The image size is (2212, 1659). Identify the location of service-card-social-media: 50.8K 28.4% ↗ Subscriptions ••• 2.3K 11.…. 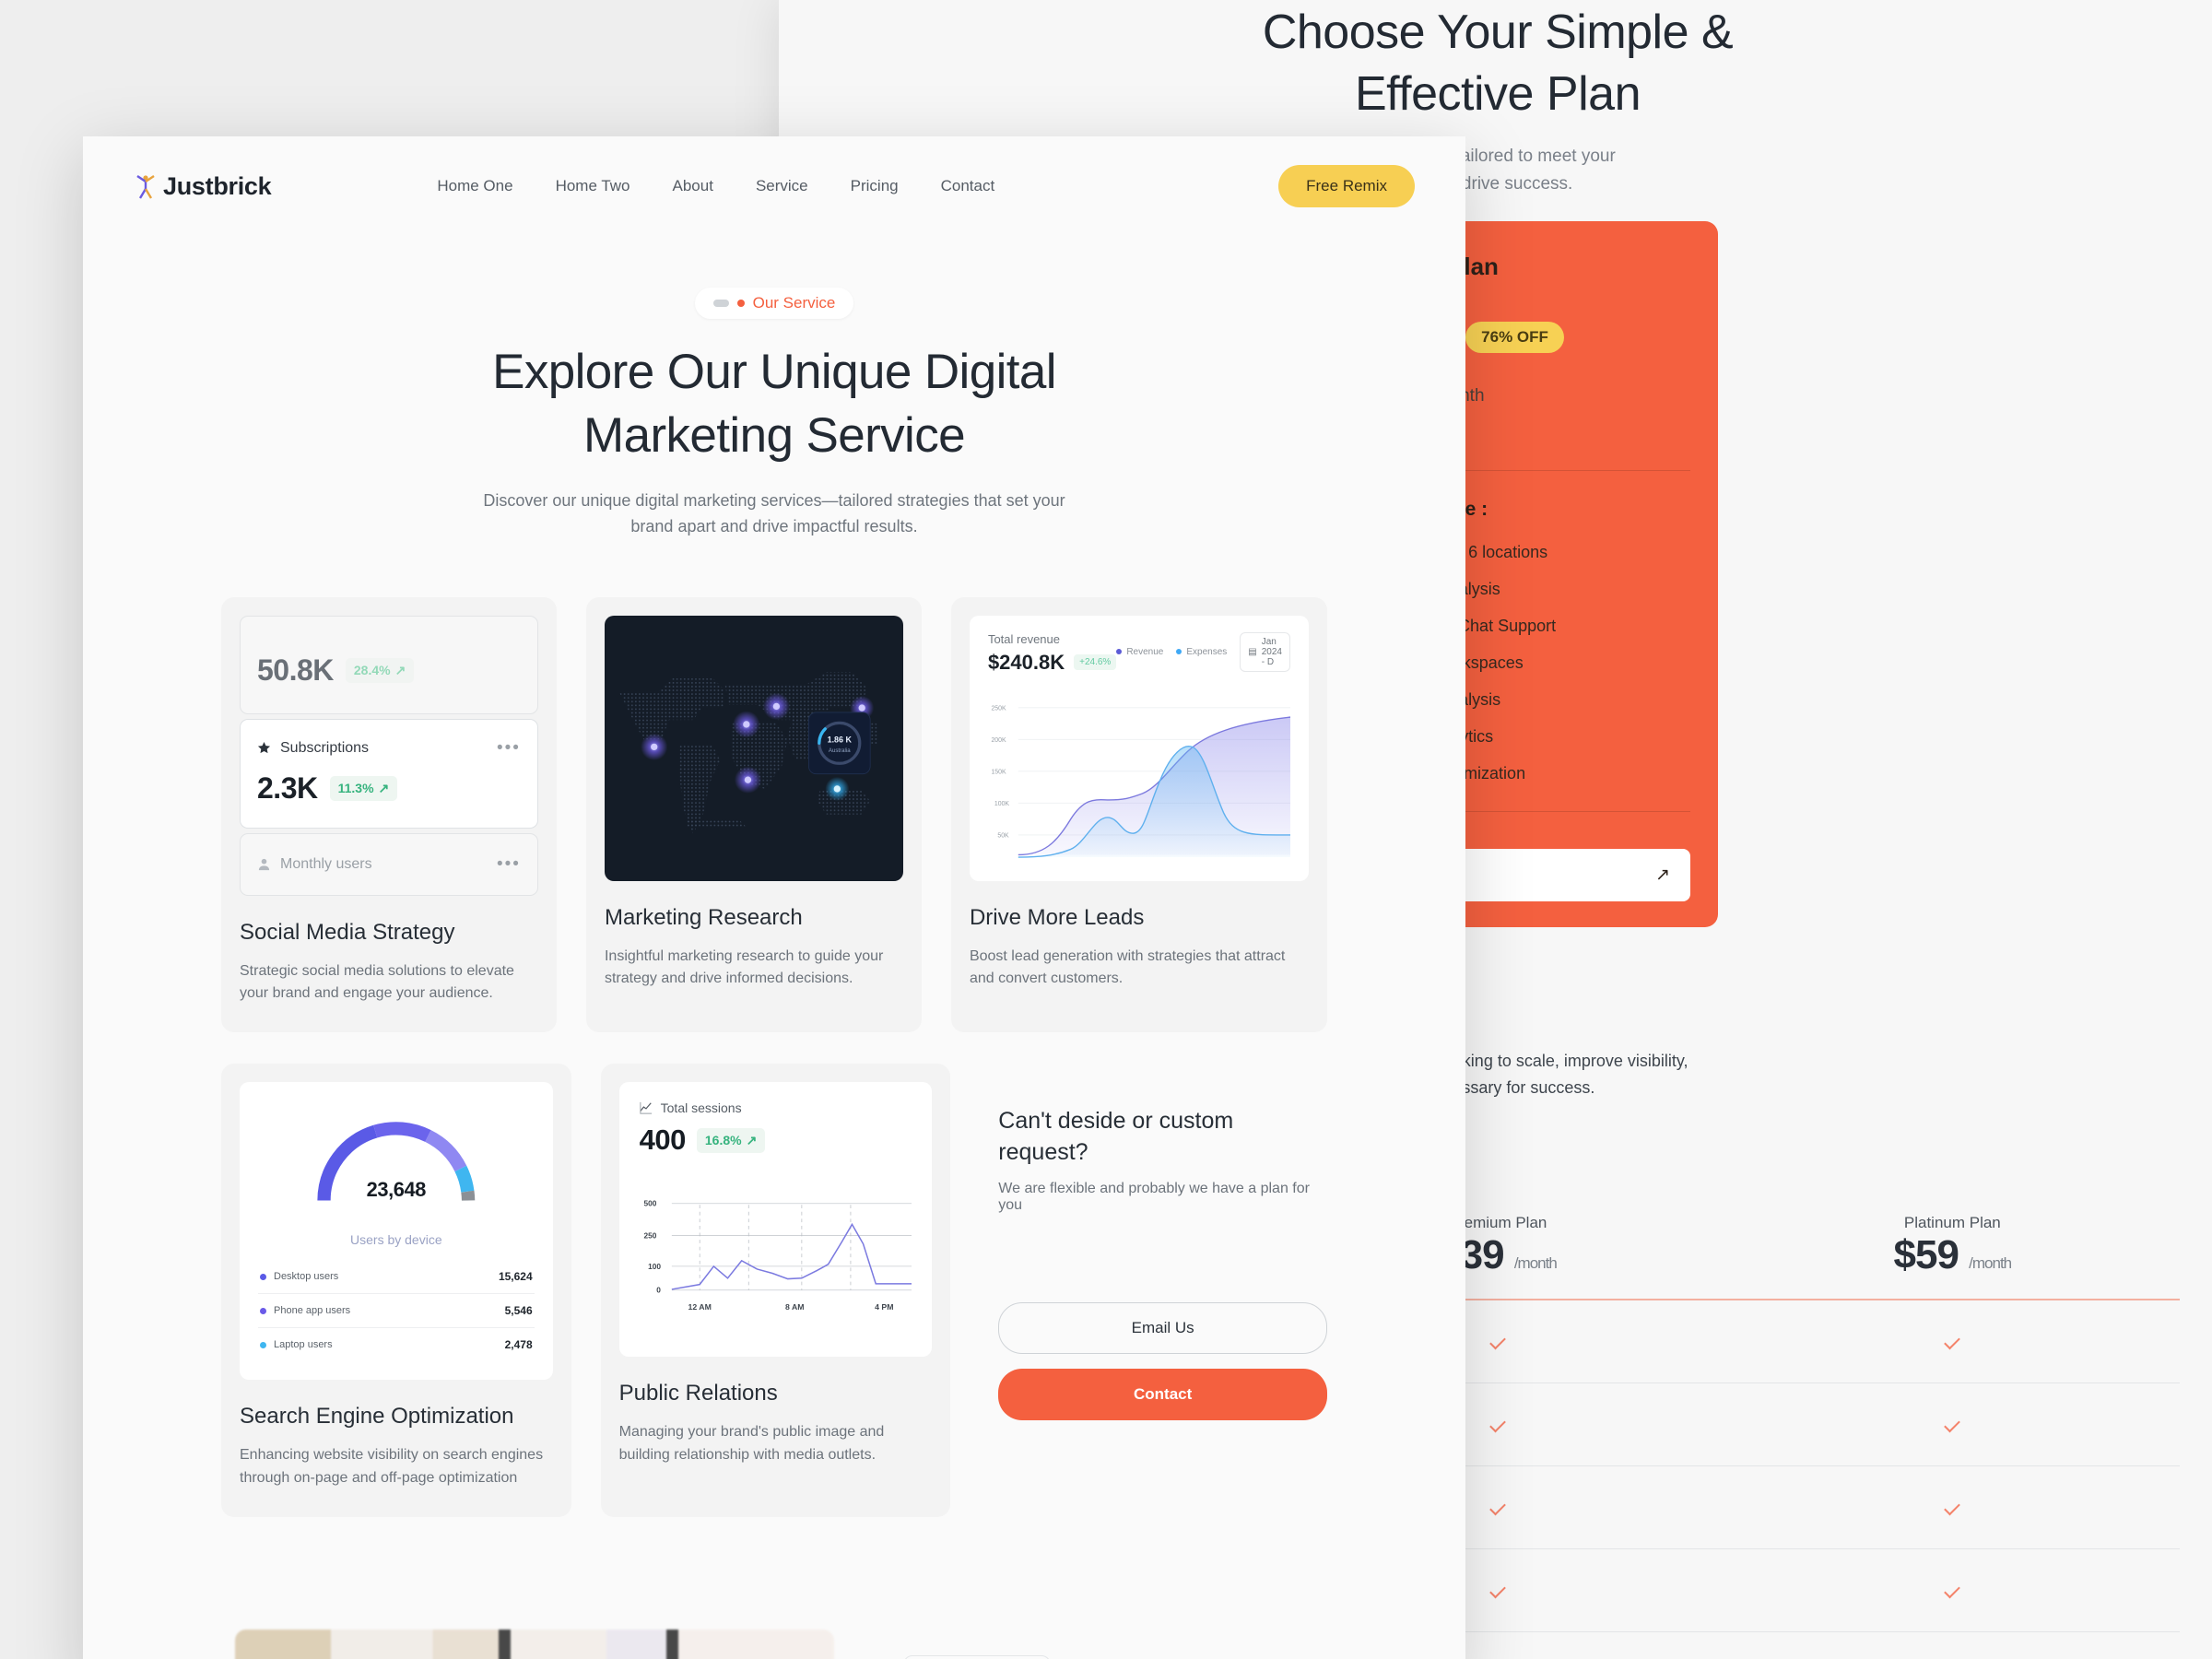
(389, 814).